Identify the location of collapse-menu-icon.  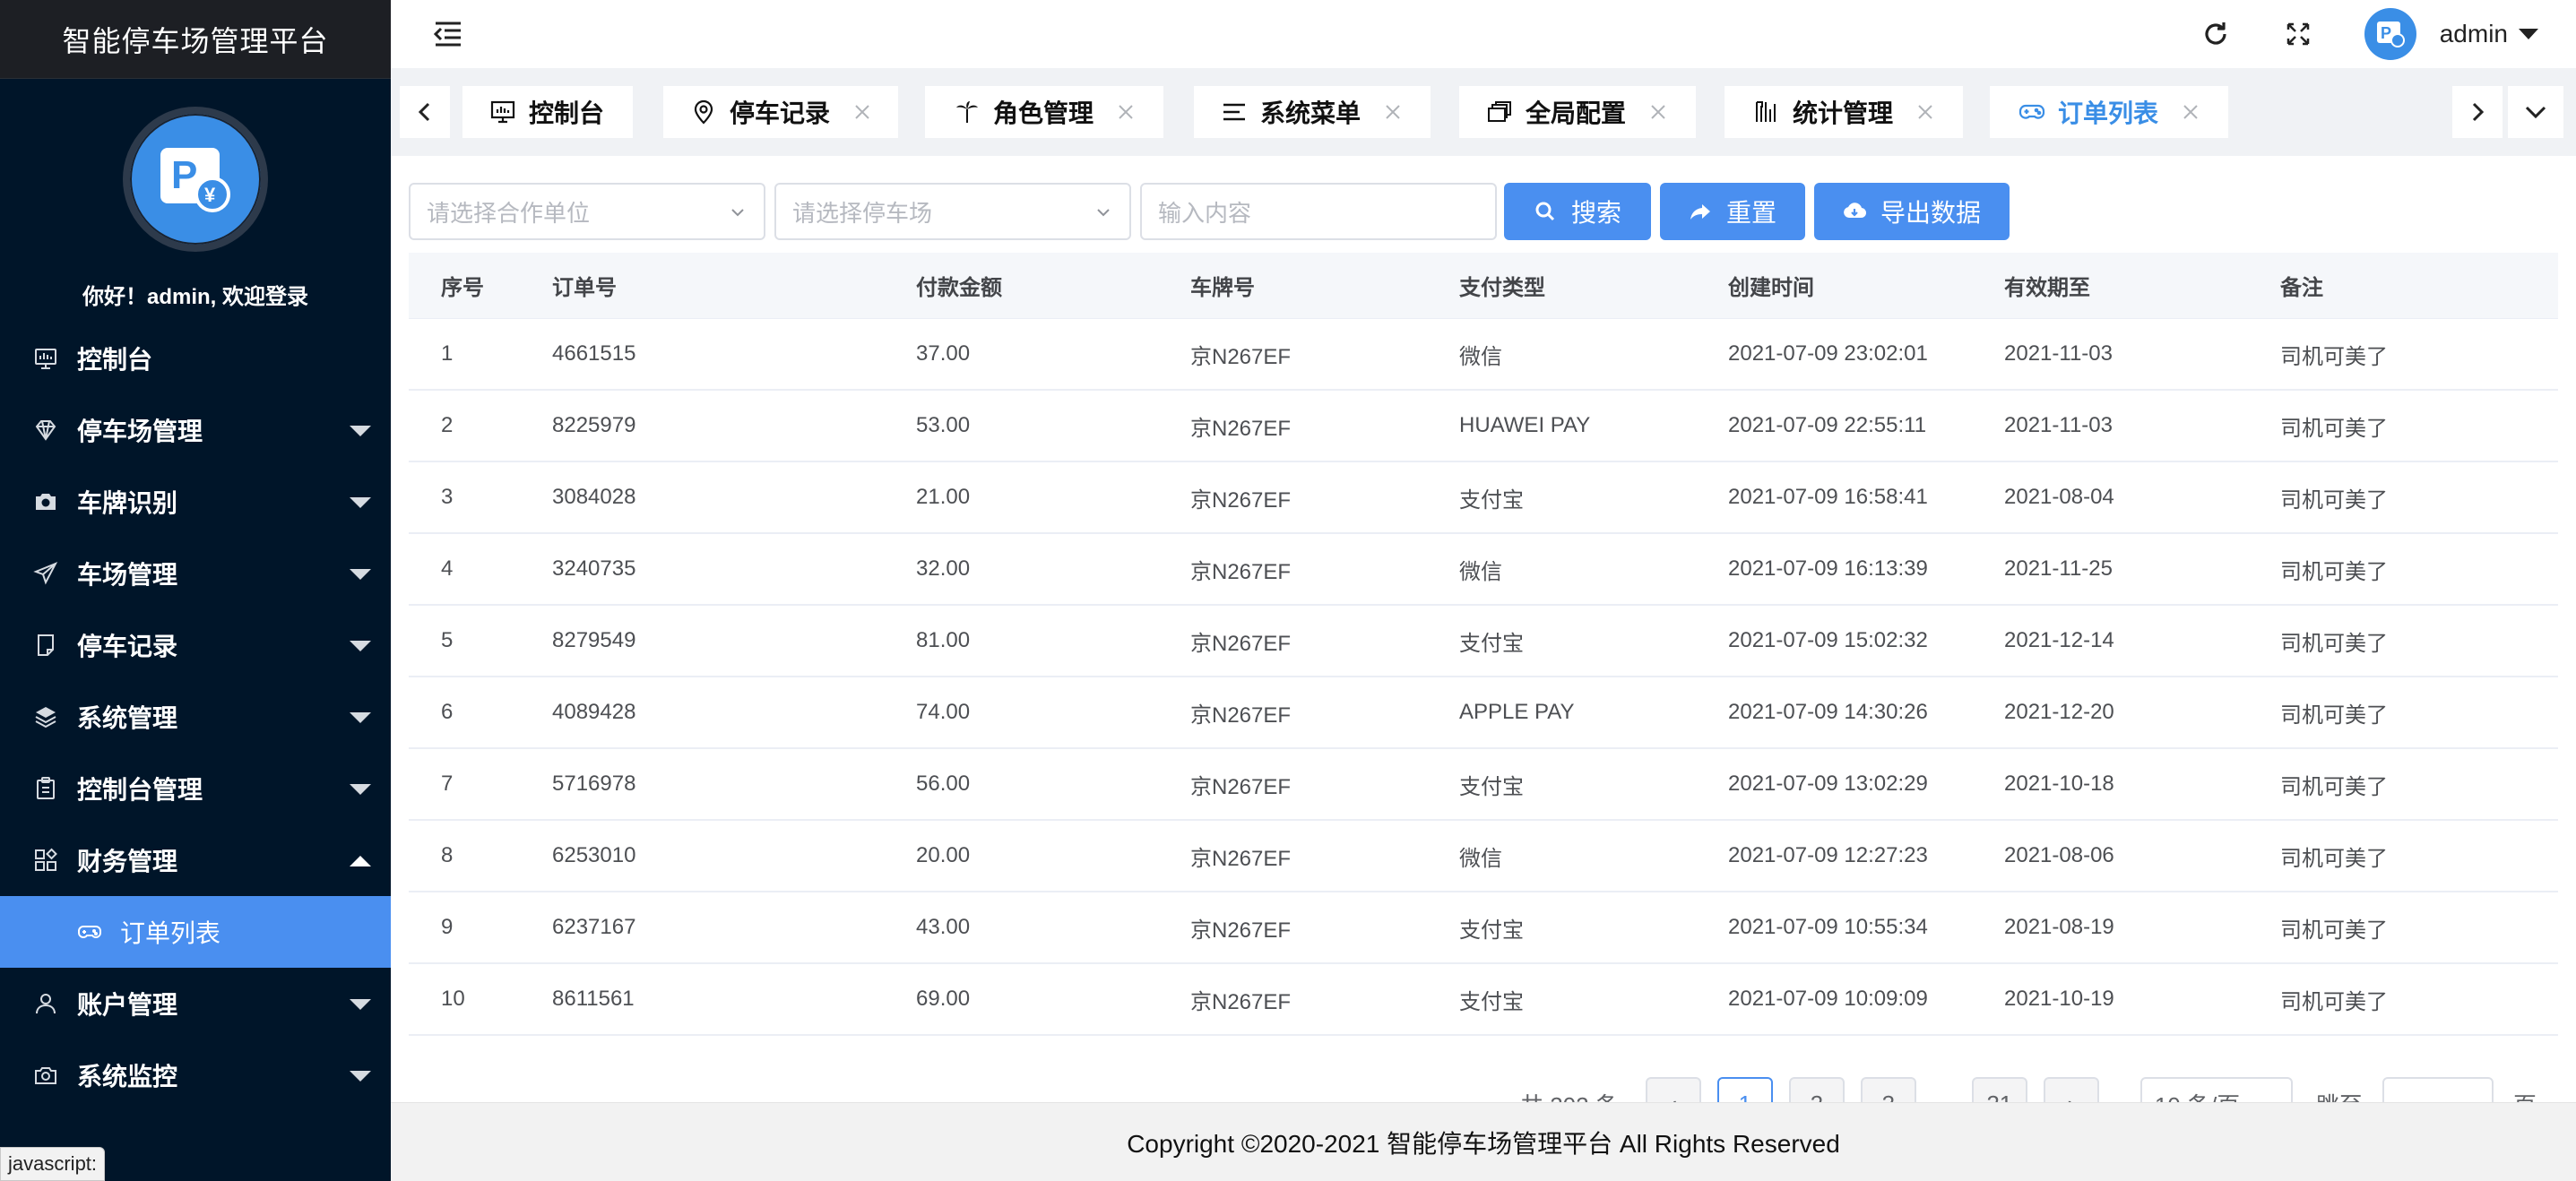
(448, 34).